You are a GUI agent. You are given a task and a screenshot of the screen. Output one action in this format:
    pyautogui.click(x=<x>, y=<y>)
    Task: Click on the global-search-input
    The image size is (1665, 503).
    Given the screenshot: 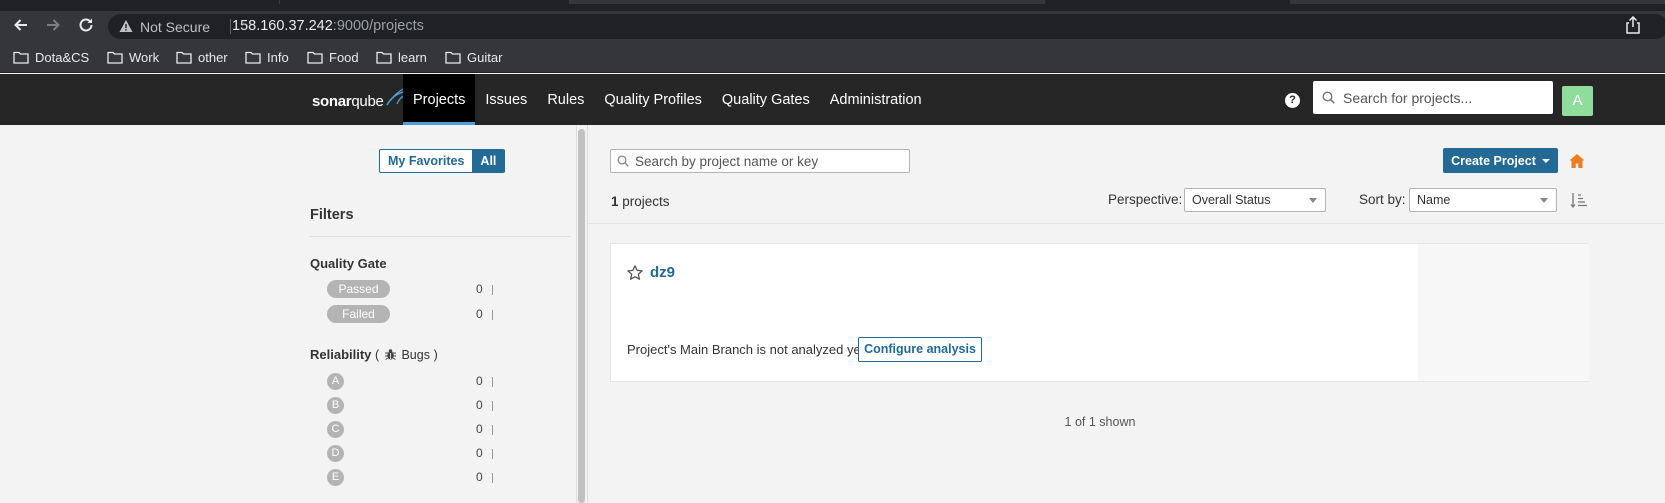 What is the action you would take?
    pyautogui.click(x=1444, y=97)
    